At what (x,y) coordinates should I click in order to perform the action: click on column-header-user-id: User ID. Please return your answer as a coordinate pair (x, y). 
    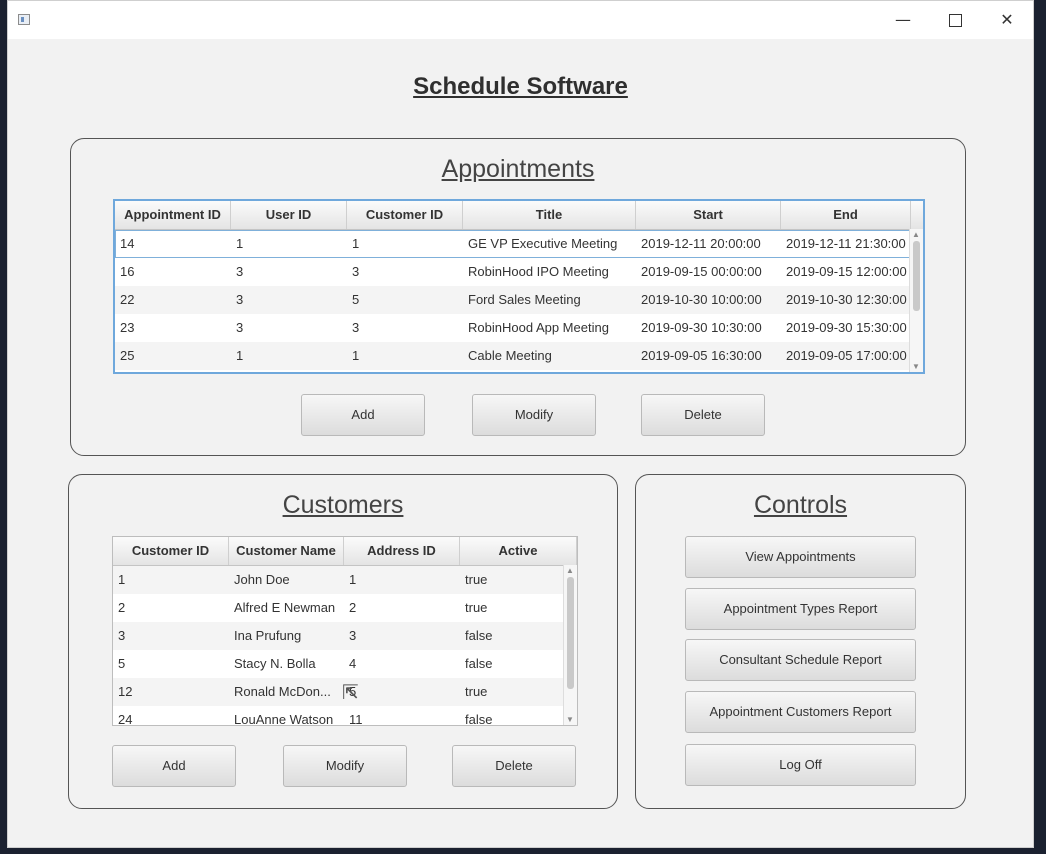
    Looking at the image, I should click on (289, 215).